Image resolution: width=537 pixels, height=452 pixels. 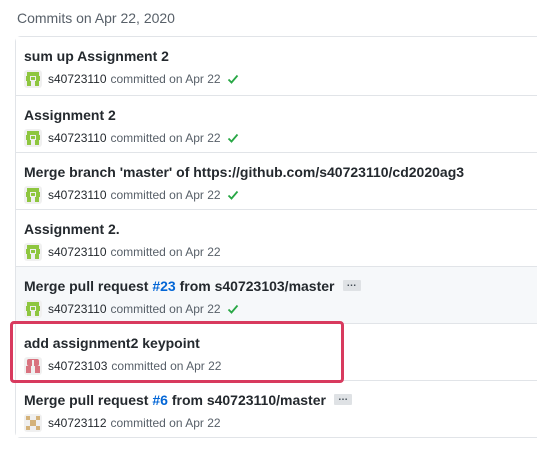 What do you see at coordinates (72, 229) in the screenshot?
I see `commit-message: Assignment 2.` at bounding box center [72, 229].